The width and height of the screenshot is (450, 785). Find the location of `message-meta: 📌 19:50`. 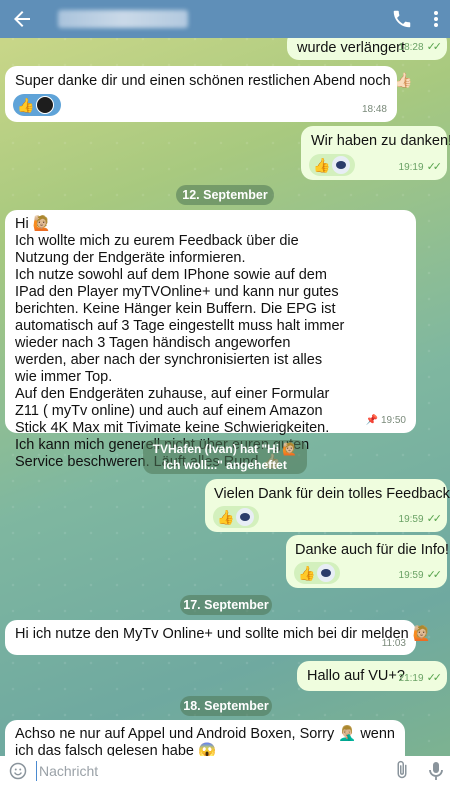

message-meta: 📌 19:50 is located at coordinates (386, 420).